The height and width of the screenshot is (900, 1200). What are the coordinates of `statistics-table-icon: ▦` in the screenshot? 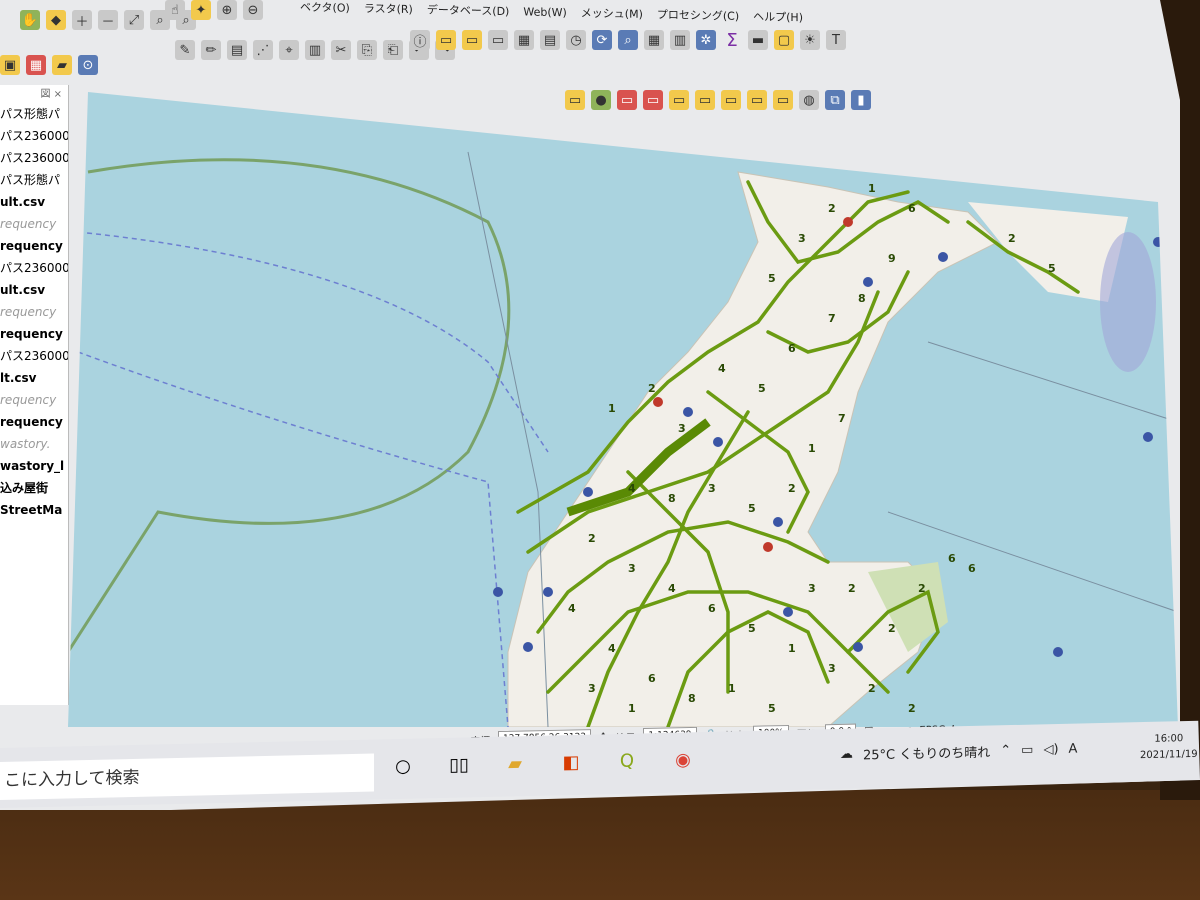 It's located at (654, 40).